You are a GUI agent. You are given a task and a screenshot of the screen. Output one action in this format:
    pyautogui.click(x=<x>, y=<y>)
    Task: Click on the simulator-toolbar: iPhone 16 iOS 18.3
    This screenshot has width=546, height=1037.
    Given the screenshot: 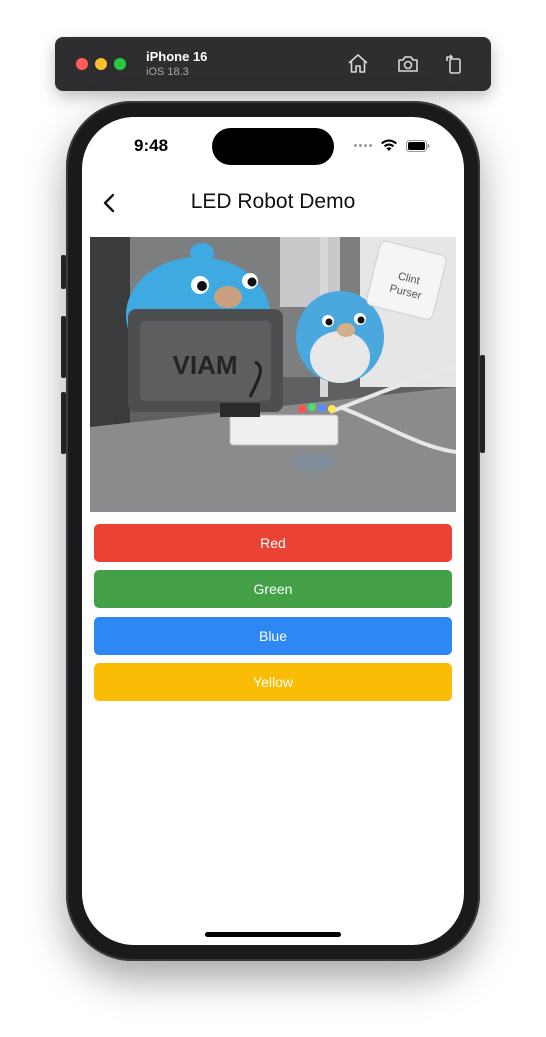 What is the action you would take?
    pyautogui.click(x=273, y=64)
    